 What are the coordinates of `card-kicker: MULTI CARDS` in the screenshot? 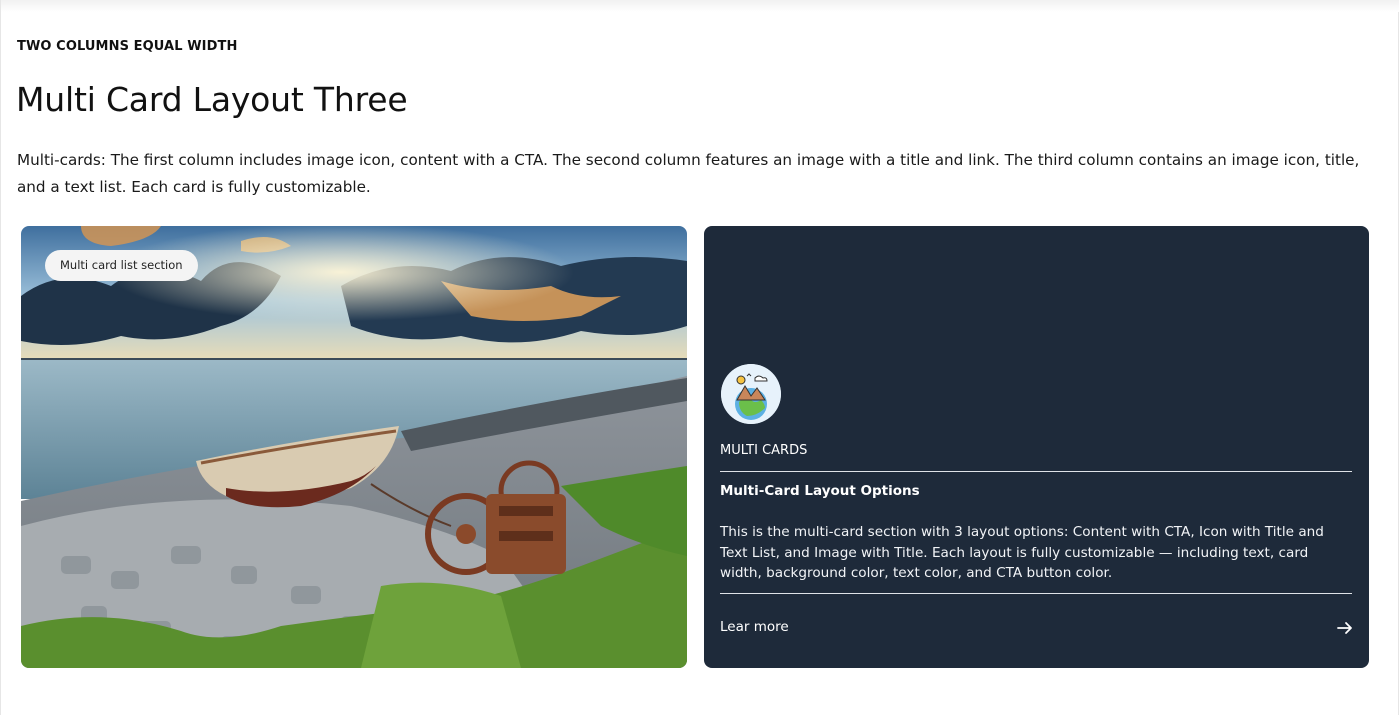 It's located at (764, 450).